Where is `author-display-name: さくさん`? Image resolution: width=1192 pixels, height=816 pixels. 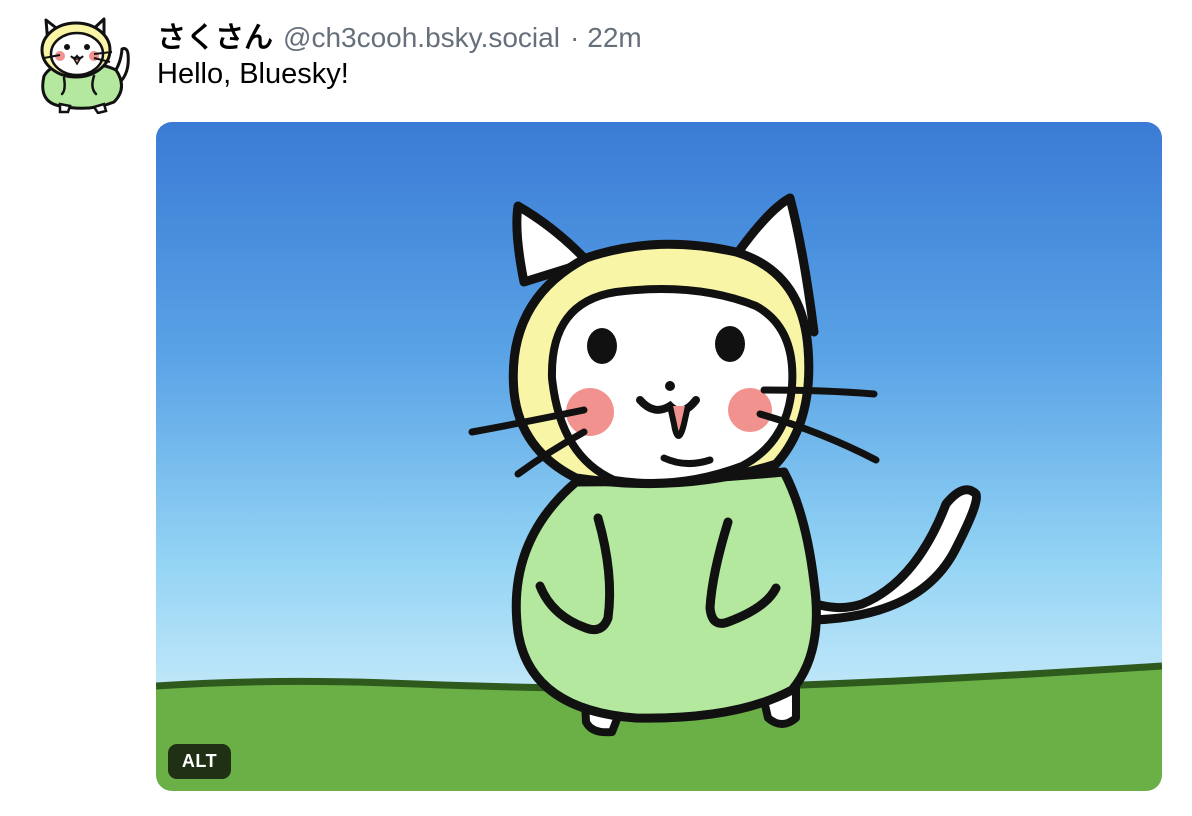
author-display-name: さくさん is located at coordinates (215, 35).